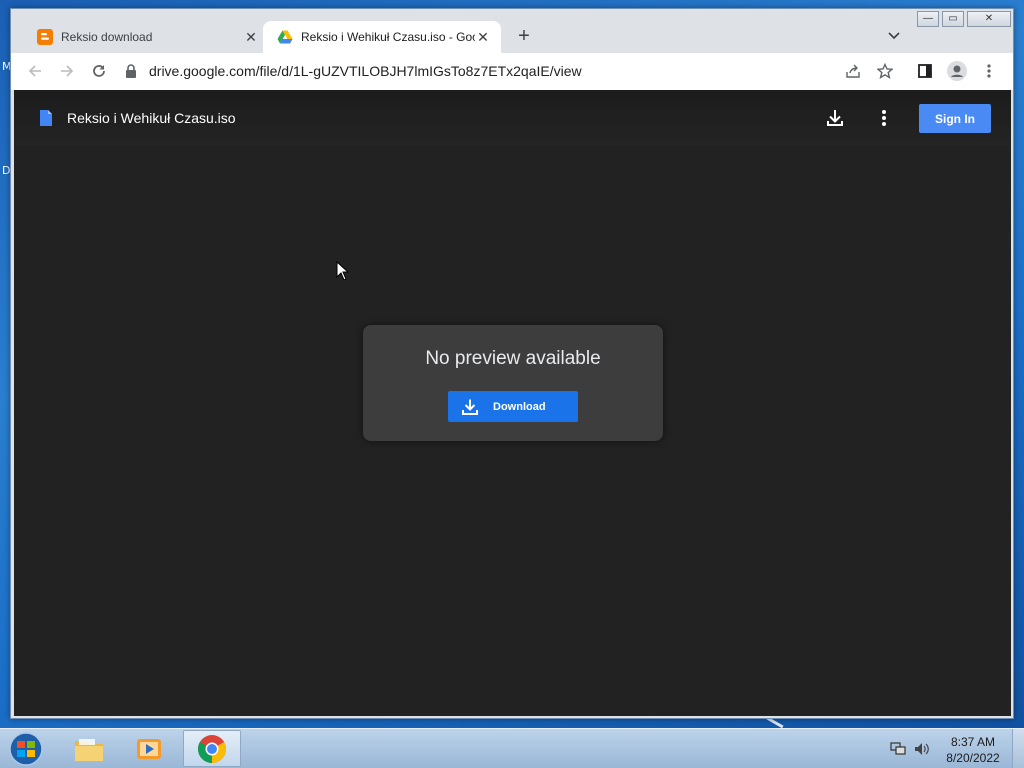 The height and width of the screenshot is (768, 1024). I want to click on taskbar-clock: 8:37 AM 8/20/2022, so click(973, 750).